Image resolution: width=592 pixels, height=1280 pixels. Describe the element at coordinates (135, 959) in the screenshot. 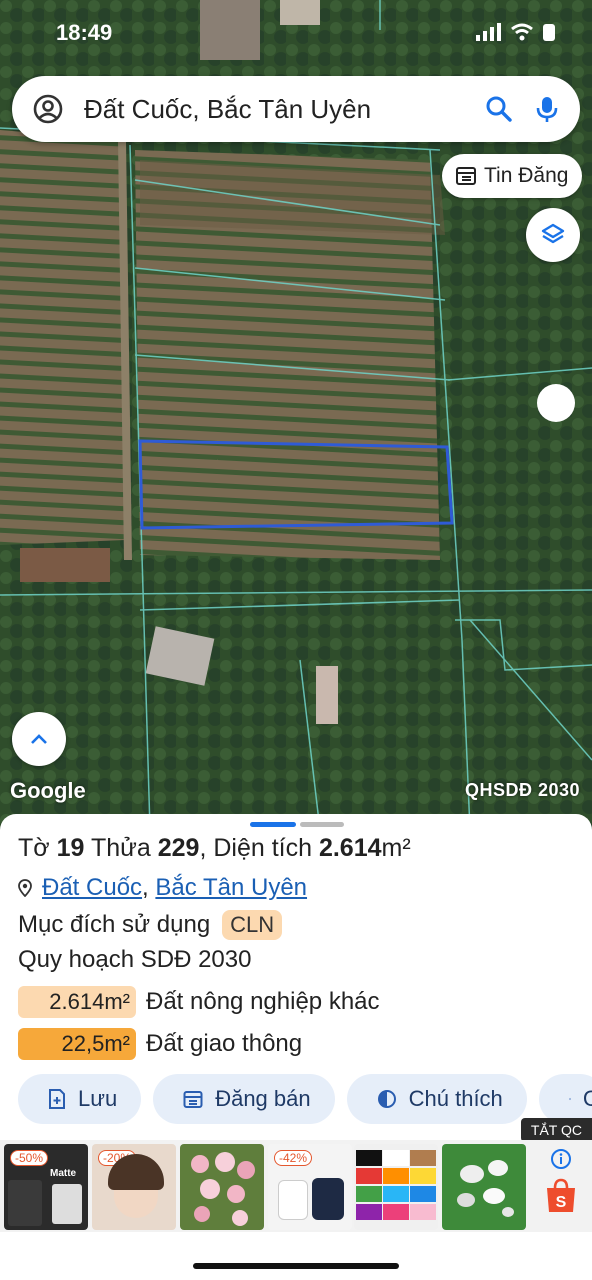

I see `plan-title: Quy hoạch SDĐ 2030` at that location.